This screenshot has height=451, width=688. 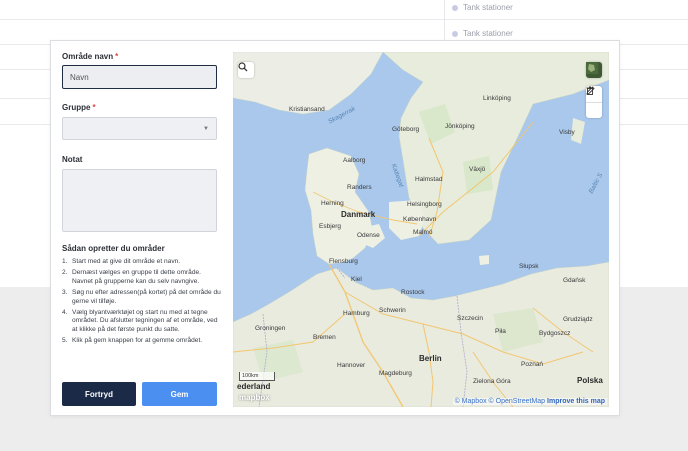 I want to click on map-label: Danmark, so click(x=358, y=214).